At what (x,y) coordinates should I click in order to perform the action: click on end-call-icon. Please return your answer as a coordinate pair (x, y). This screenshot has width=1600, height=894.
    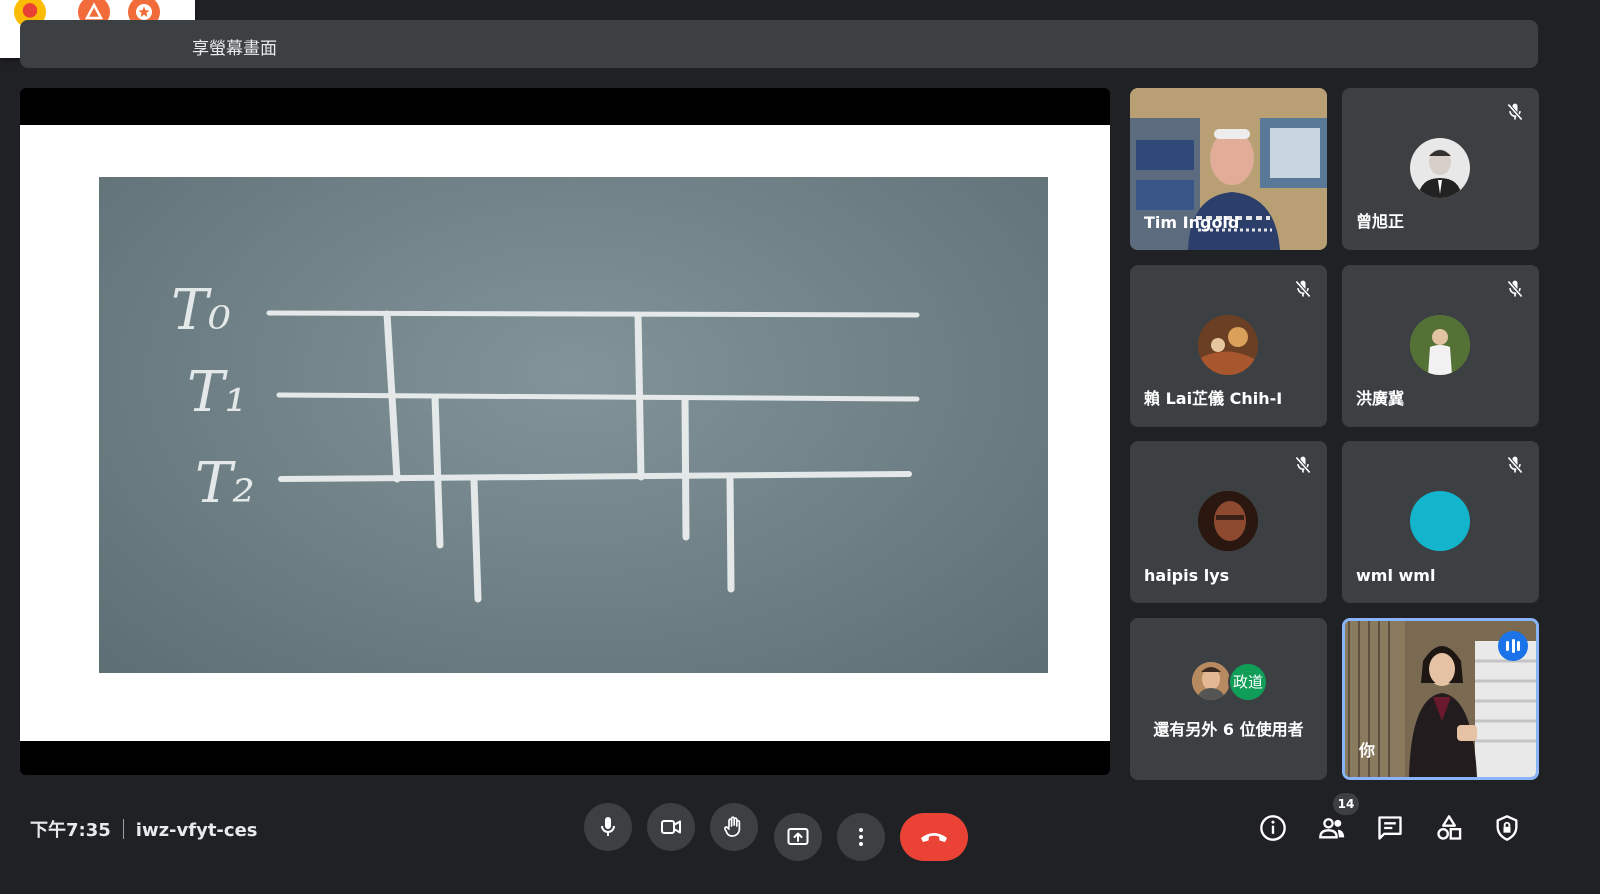
    Looking at the image, I should click on (934, 837).